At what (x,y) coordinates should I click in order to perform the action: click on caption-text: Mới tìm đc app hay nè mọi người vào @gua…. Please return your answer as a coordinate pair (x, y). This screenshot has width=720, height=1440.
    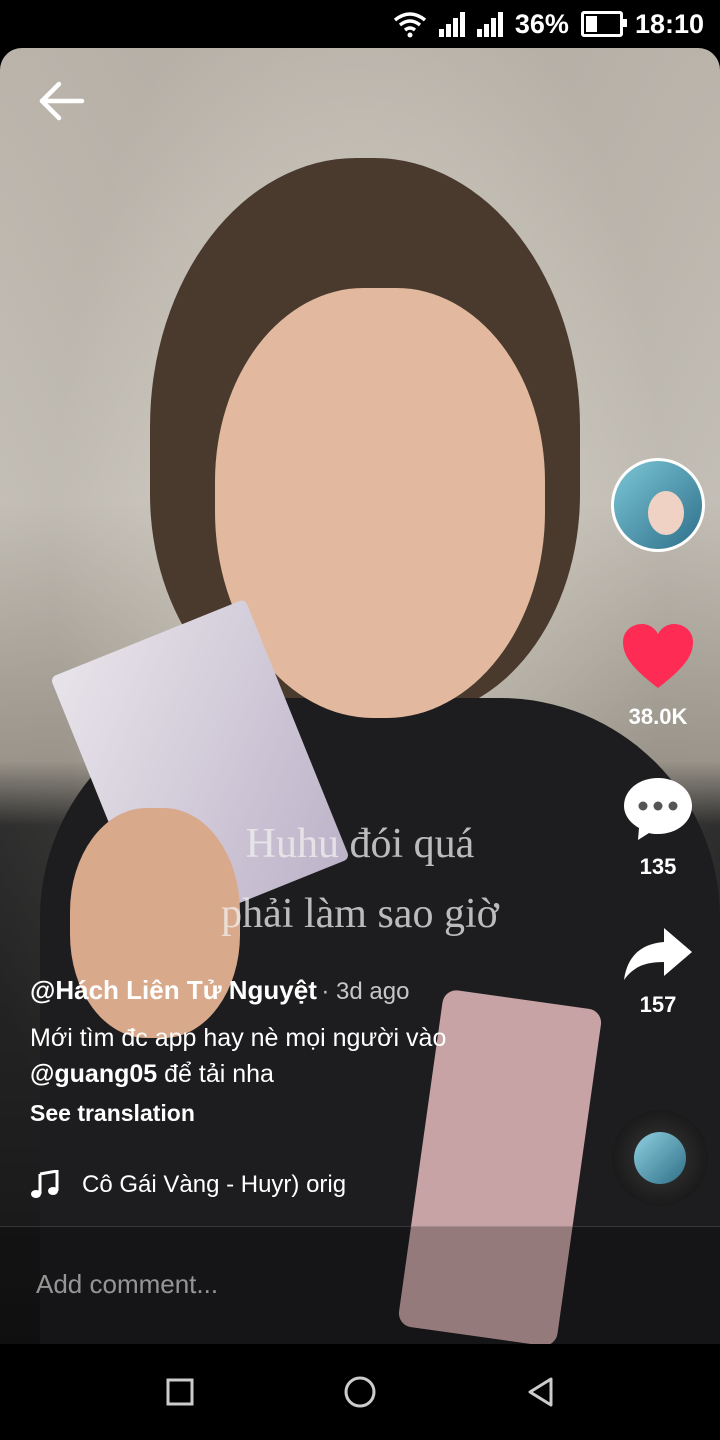
    Looking at the image, I should click on (238, 1056).